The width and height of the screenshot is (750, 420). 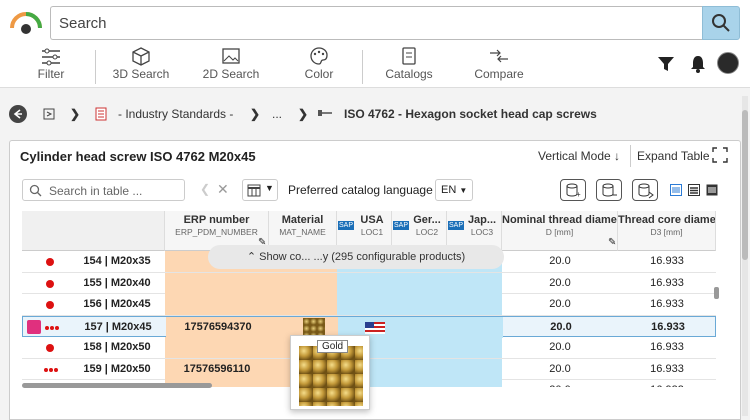 I want to click on palette-icon, so click(x=319, y=56).